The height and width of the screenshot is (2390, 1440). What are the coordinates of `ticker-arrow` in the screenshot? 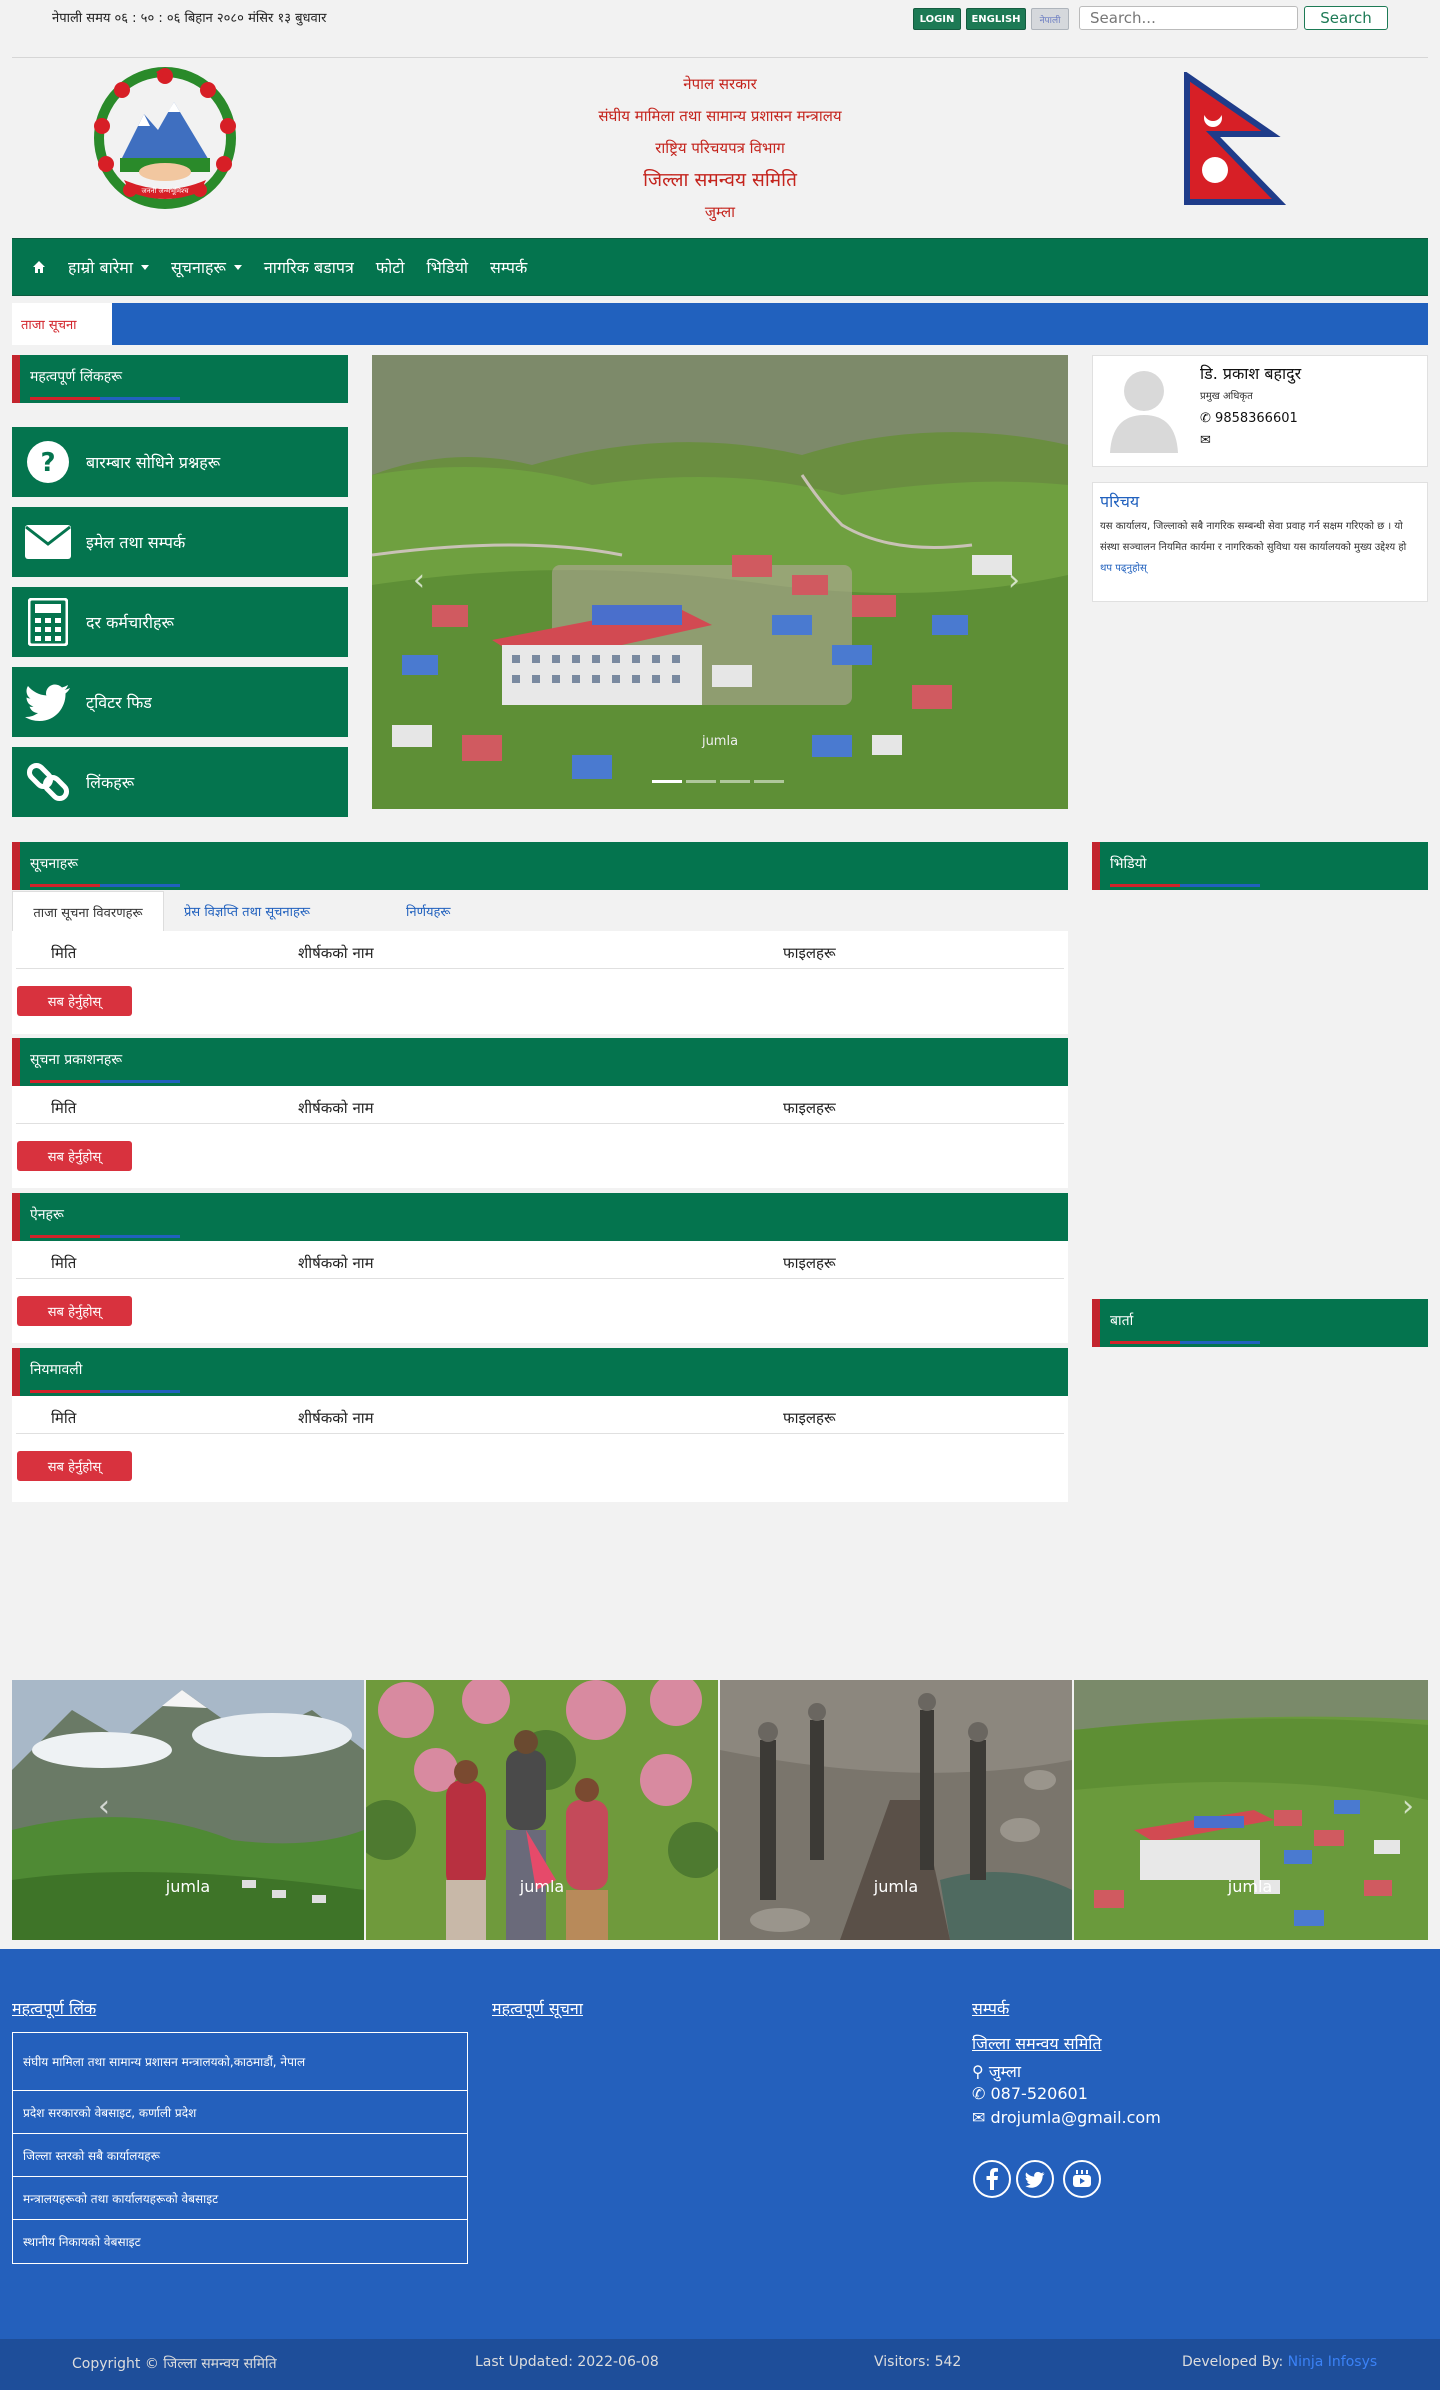 It's located at (106, 324).